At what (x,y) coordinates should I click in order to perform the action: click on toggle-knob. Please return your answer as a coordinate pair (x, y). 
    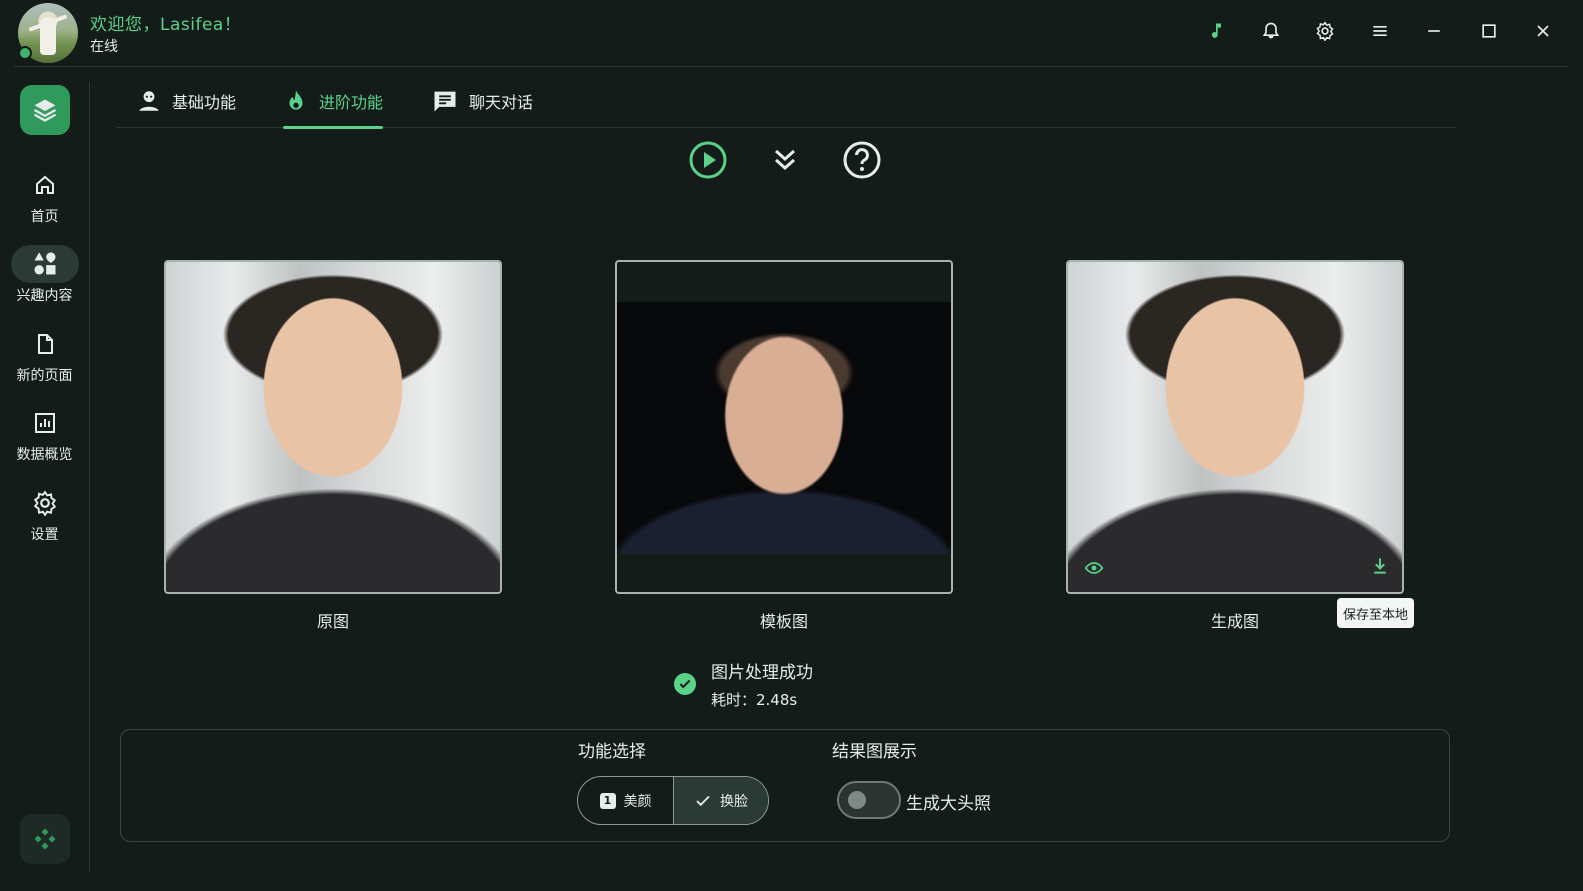
    Looking at the image, I should click on (857, 800).